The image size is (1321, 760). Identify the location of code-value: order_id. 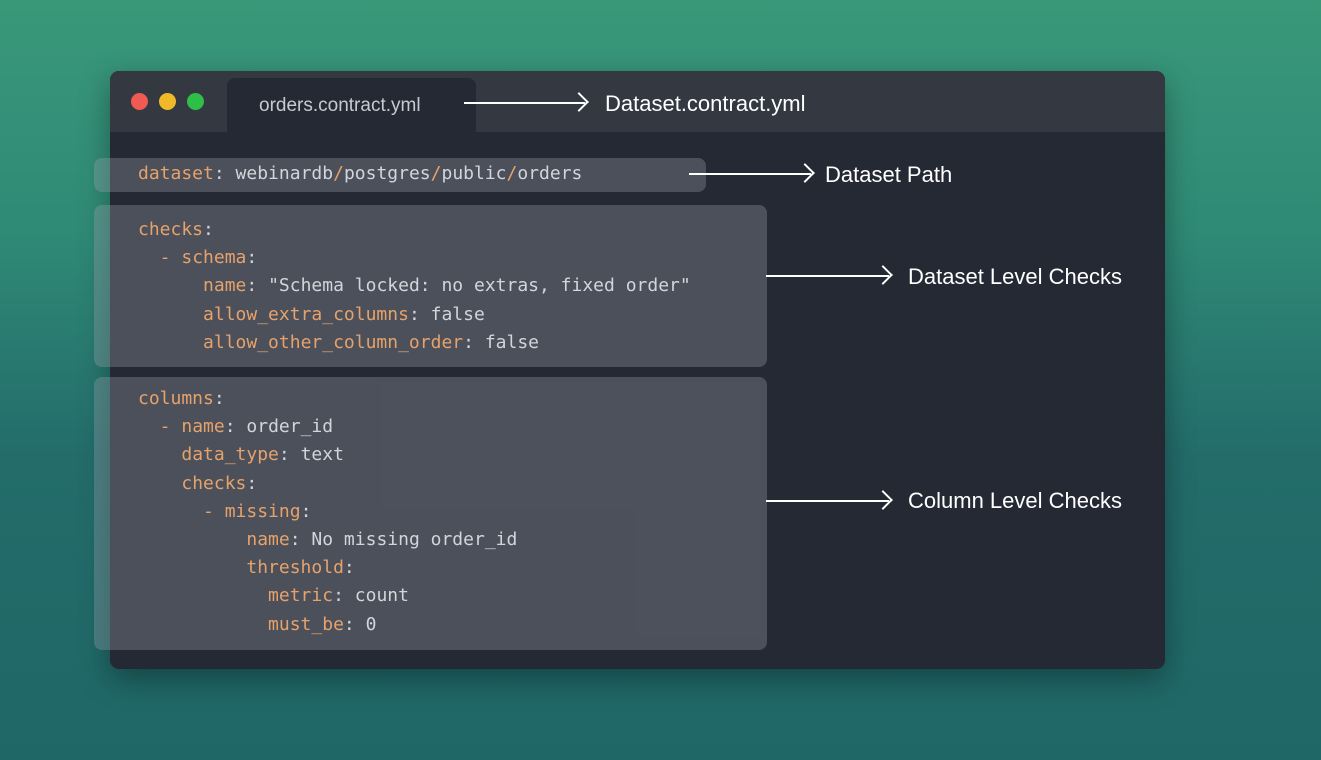
(290, 427).